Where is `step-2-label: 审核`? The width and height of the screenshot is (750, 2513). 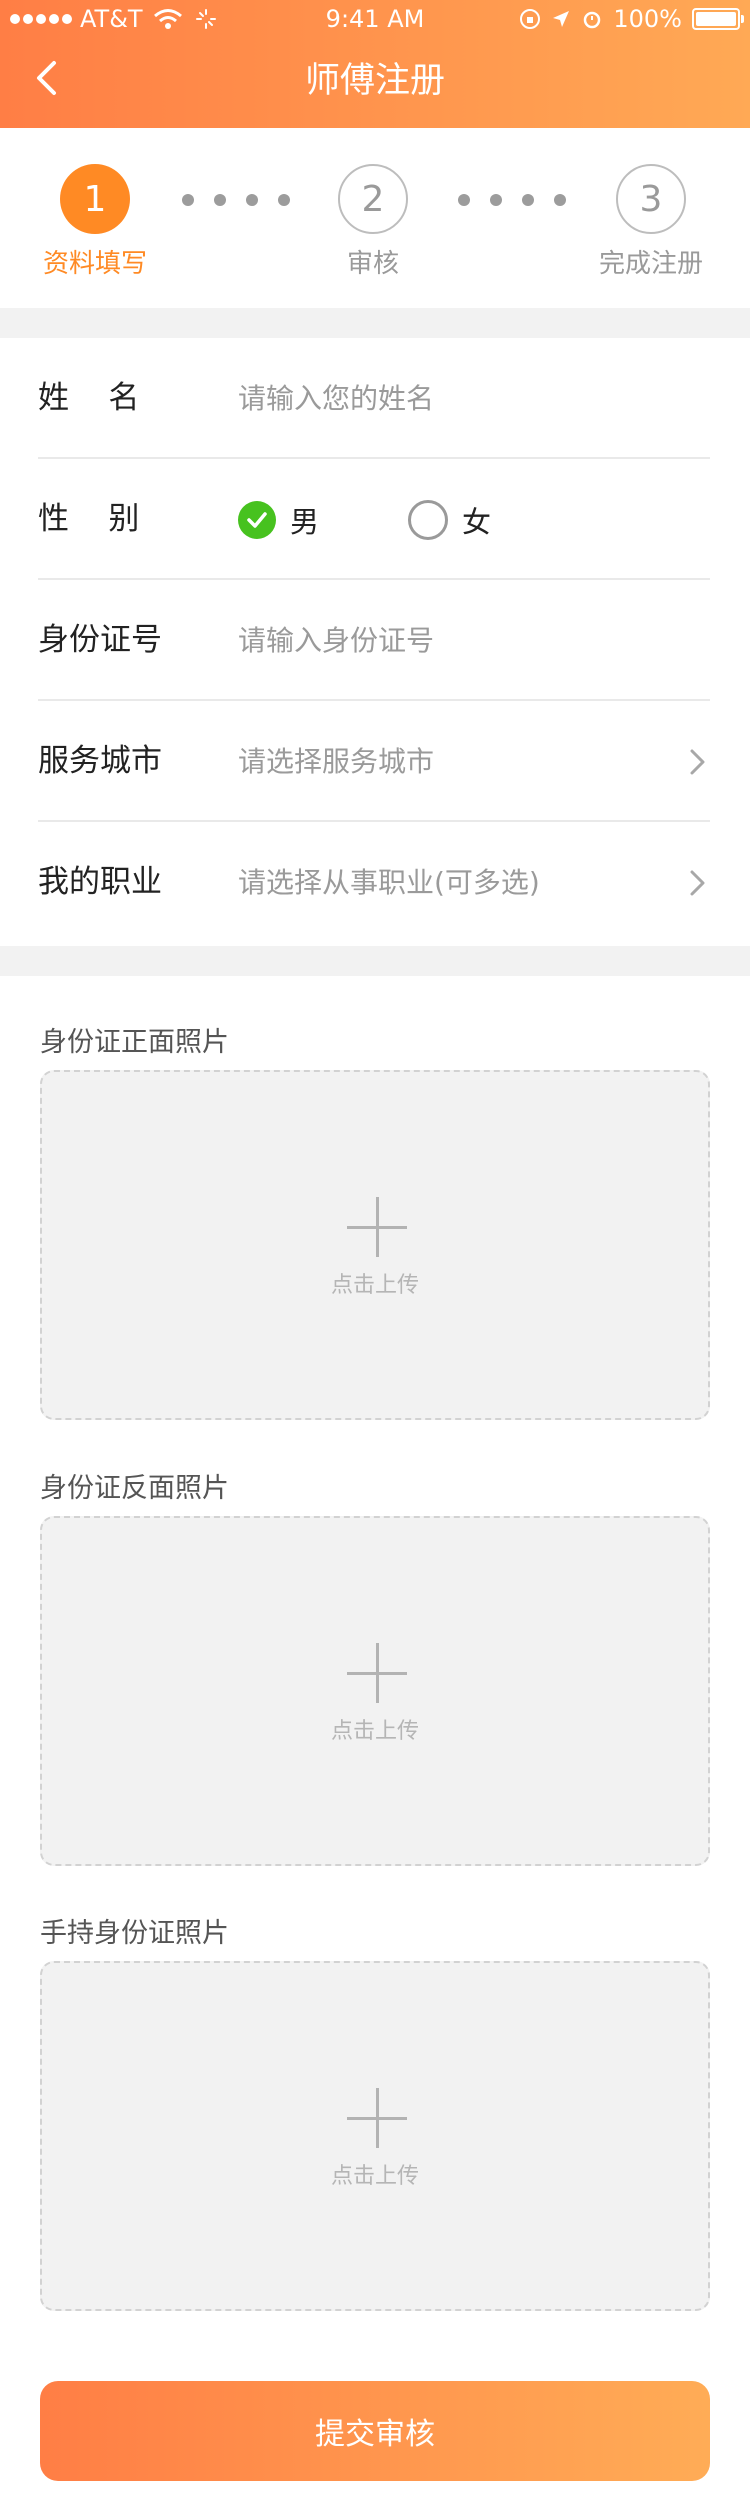 step-2-label: 审核 is located at coordinates (372, 264).